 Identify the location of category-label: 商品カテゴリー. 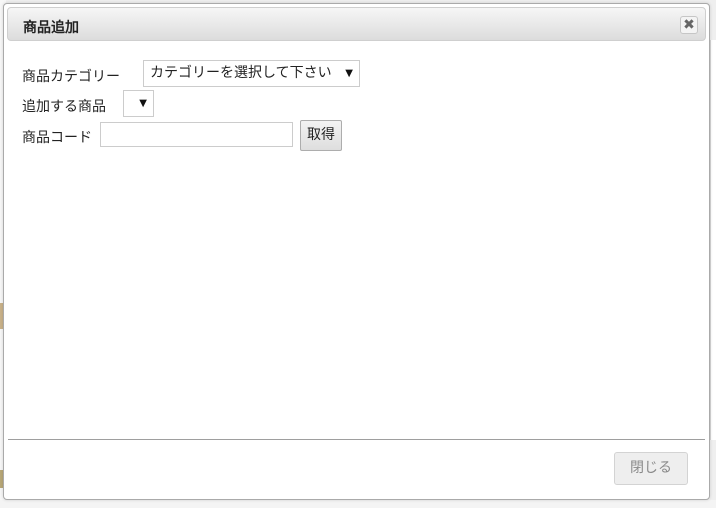
(71, 77).